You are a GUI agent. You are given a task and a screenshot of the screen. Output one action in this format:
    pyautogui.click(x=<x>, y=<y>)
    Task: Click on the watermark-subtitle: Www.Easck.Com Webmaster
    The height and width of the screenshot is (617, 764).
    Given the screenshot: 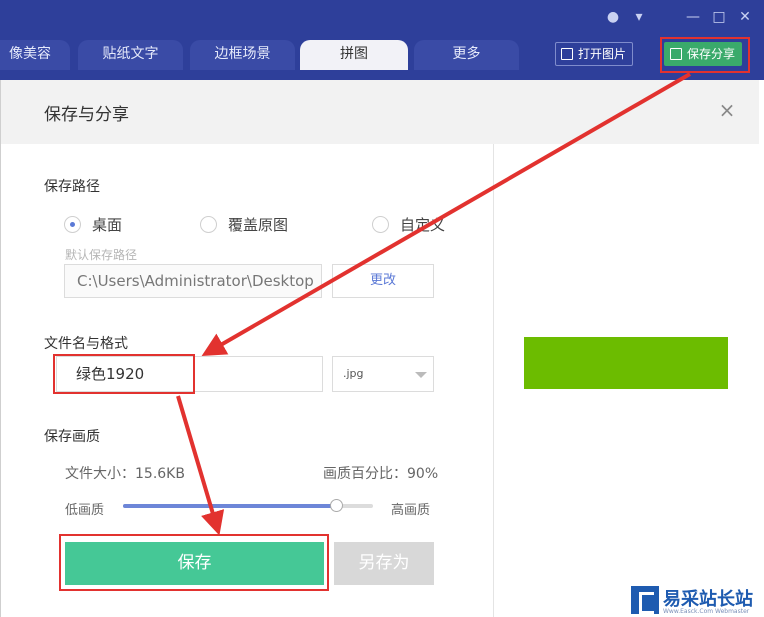 What is the action you would take?
    pyautogui.click(x=706, y=611)
    